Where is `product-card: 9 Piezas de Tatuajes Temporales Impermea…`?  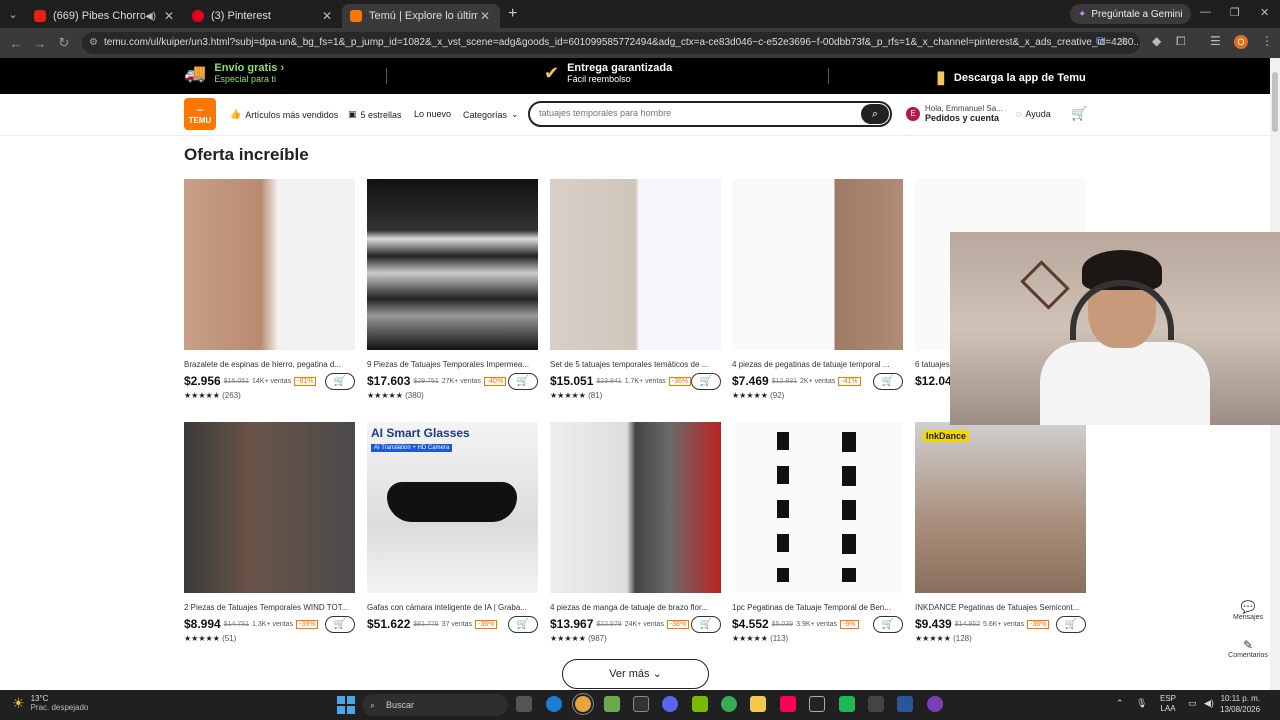
product-card: 9 Piezas de Tatuajes Temporales Impermea… is located at coordinates (452, 289).